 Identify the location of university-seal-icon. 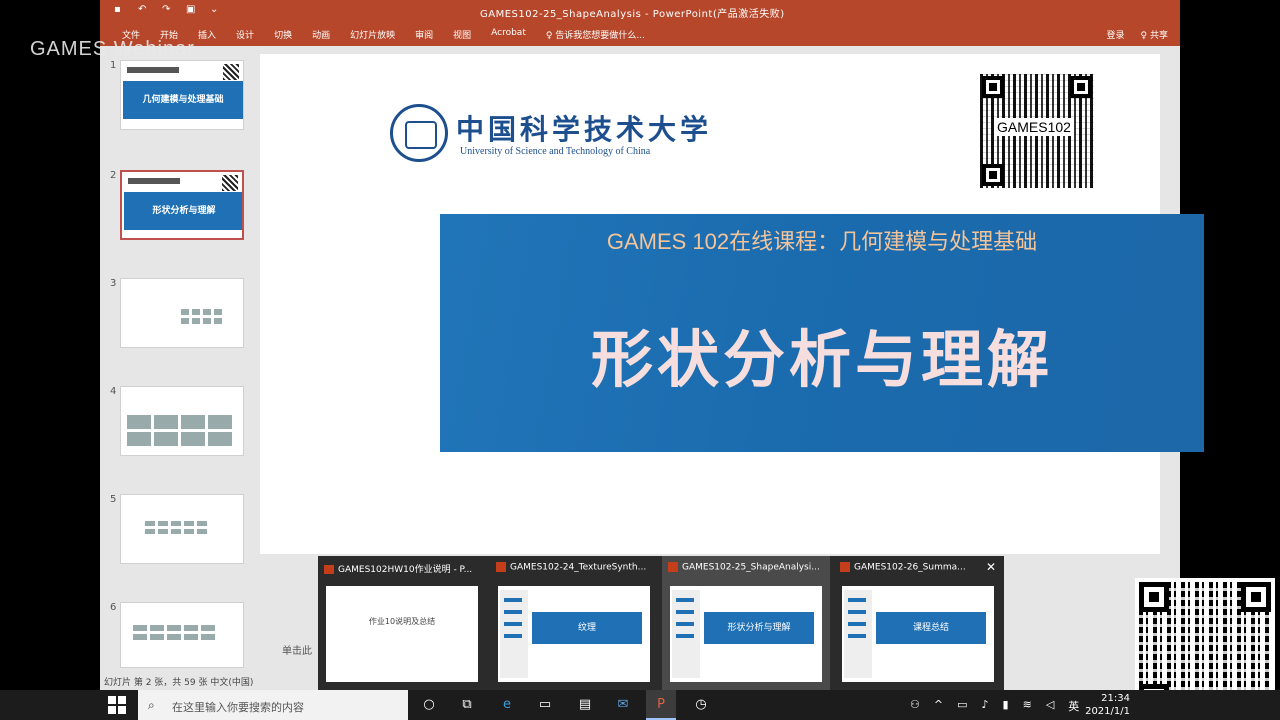
(419, 133).